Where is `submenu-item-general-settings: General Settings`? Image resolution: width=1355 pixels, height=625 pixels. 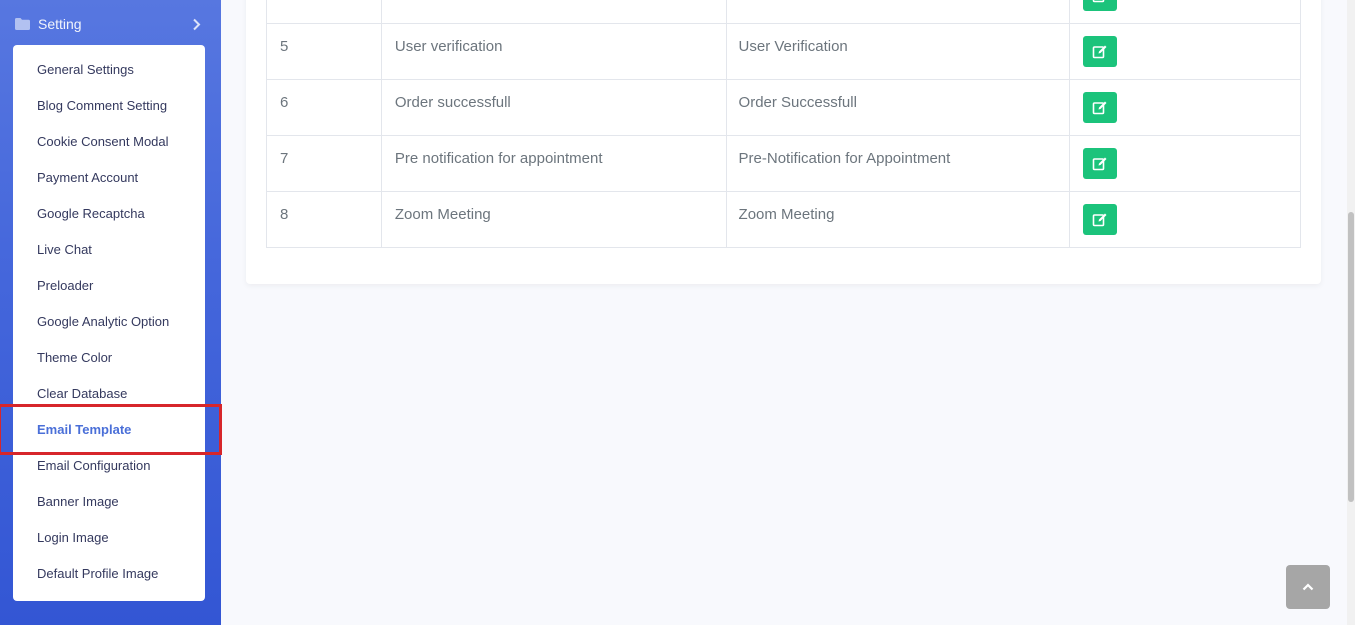
submenu-item-general-settings: General Settings is located at coordinates (85, 70).